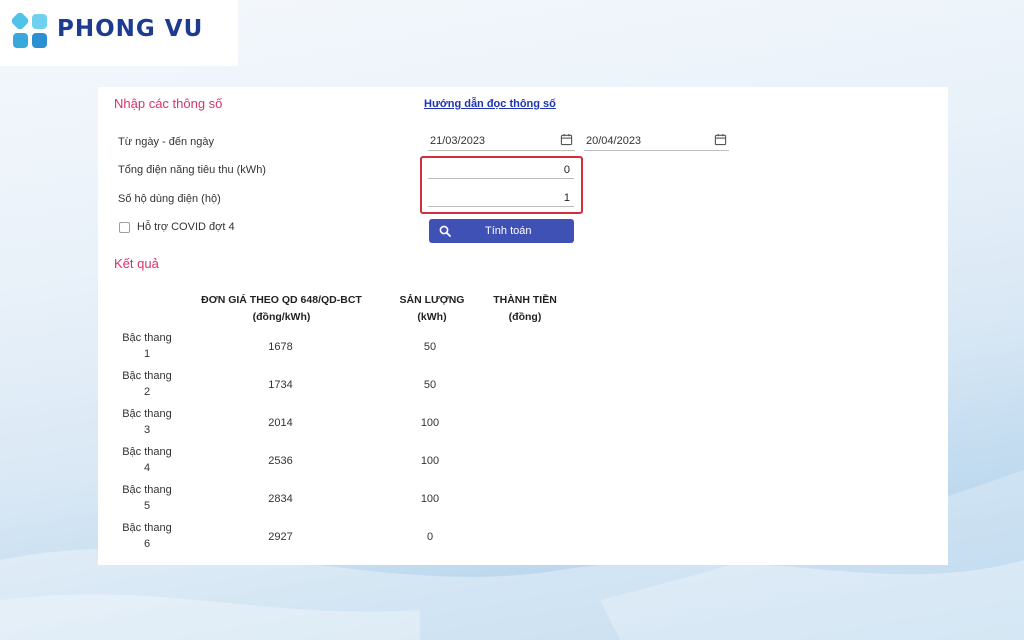  I want to click on consumption-label: Tổng điện năng tiêu thu (kWh), so click(192, 170).